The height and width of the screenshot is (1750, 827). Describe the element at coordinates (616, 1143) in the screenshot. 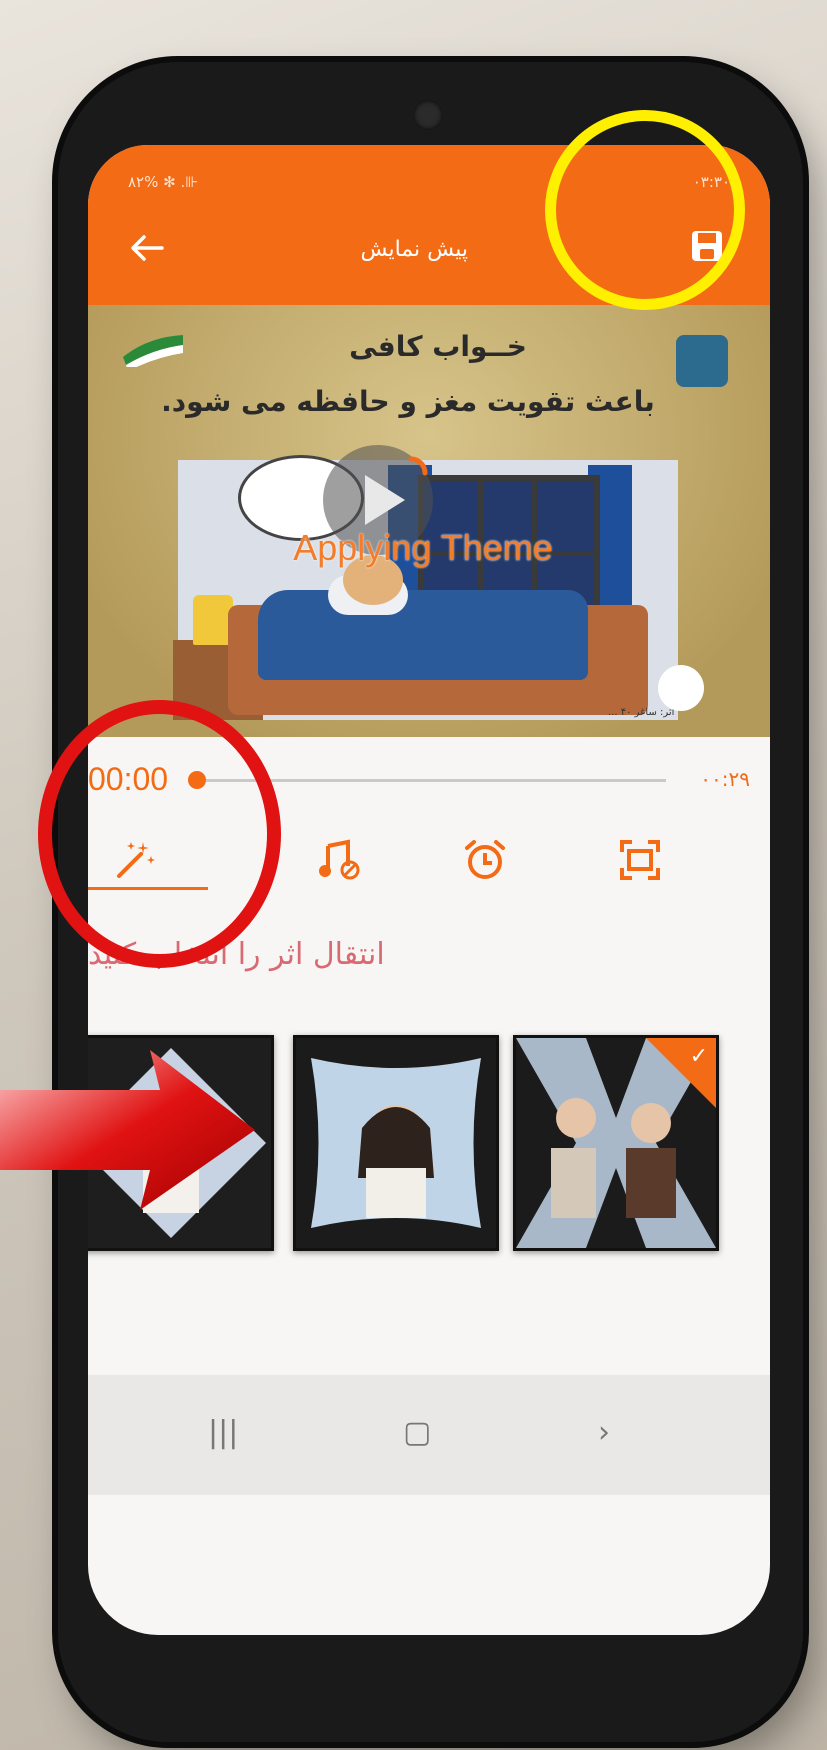

I see `transition-x-split: ✓` at that location.